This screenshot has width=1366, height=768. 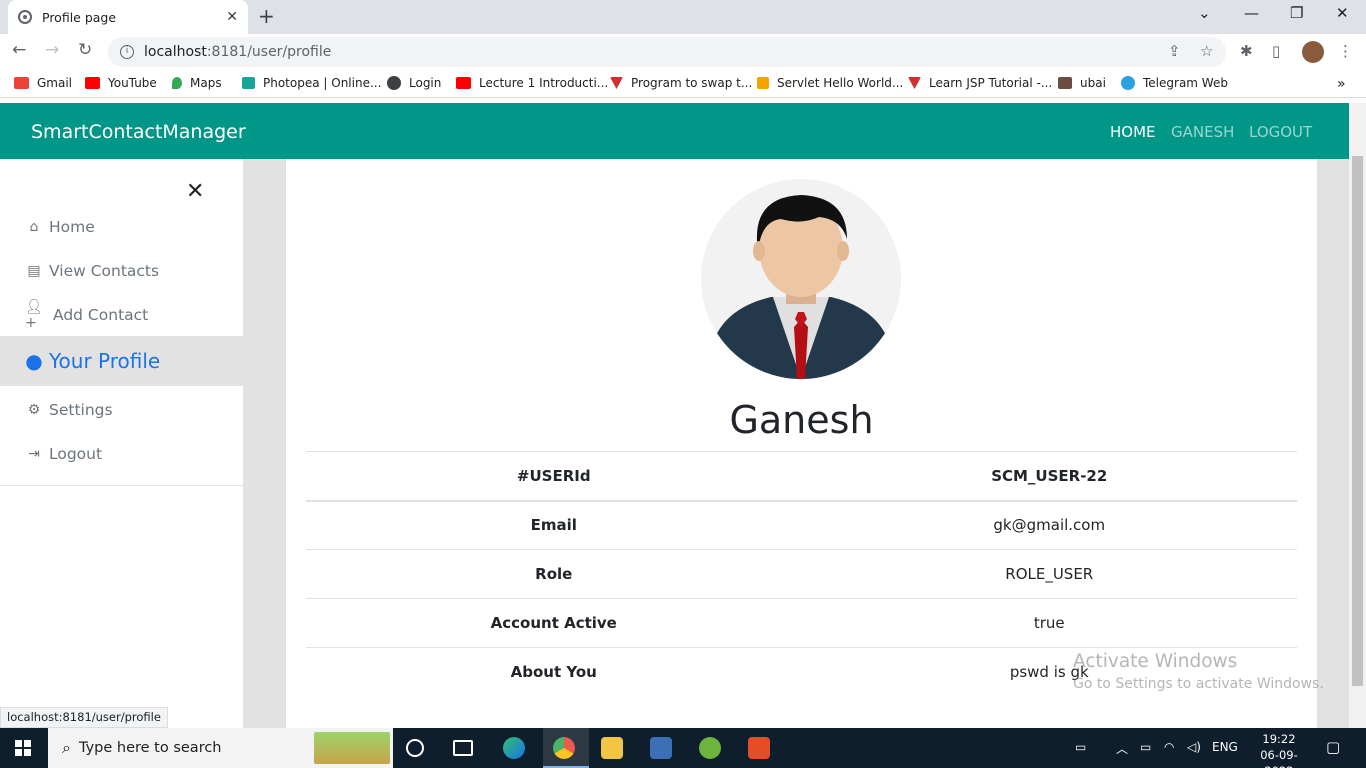 What do you see at coordinates (463, 748) in the screenshot?
I see `task-view-icon` at bounding box center [463, 748].